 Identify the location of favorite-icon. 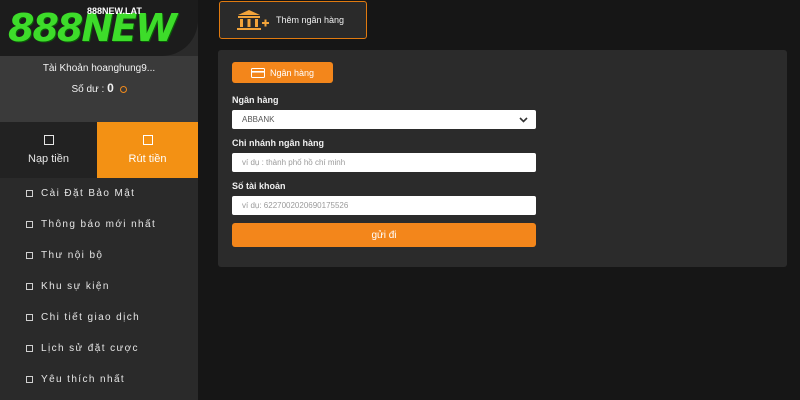
(29, 379).